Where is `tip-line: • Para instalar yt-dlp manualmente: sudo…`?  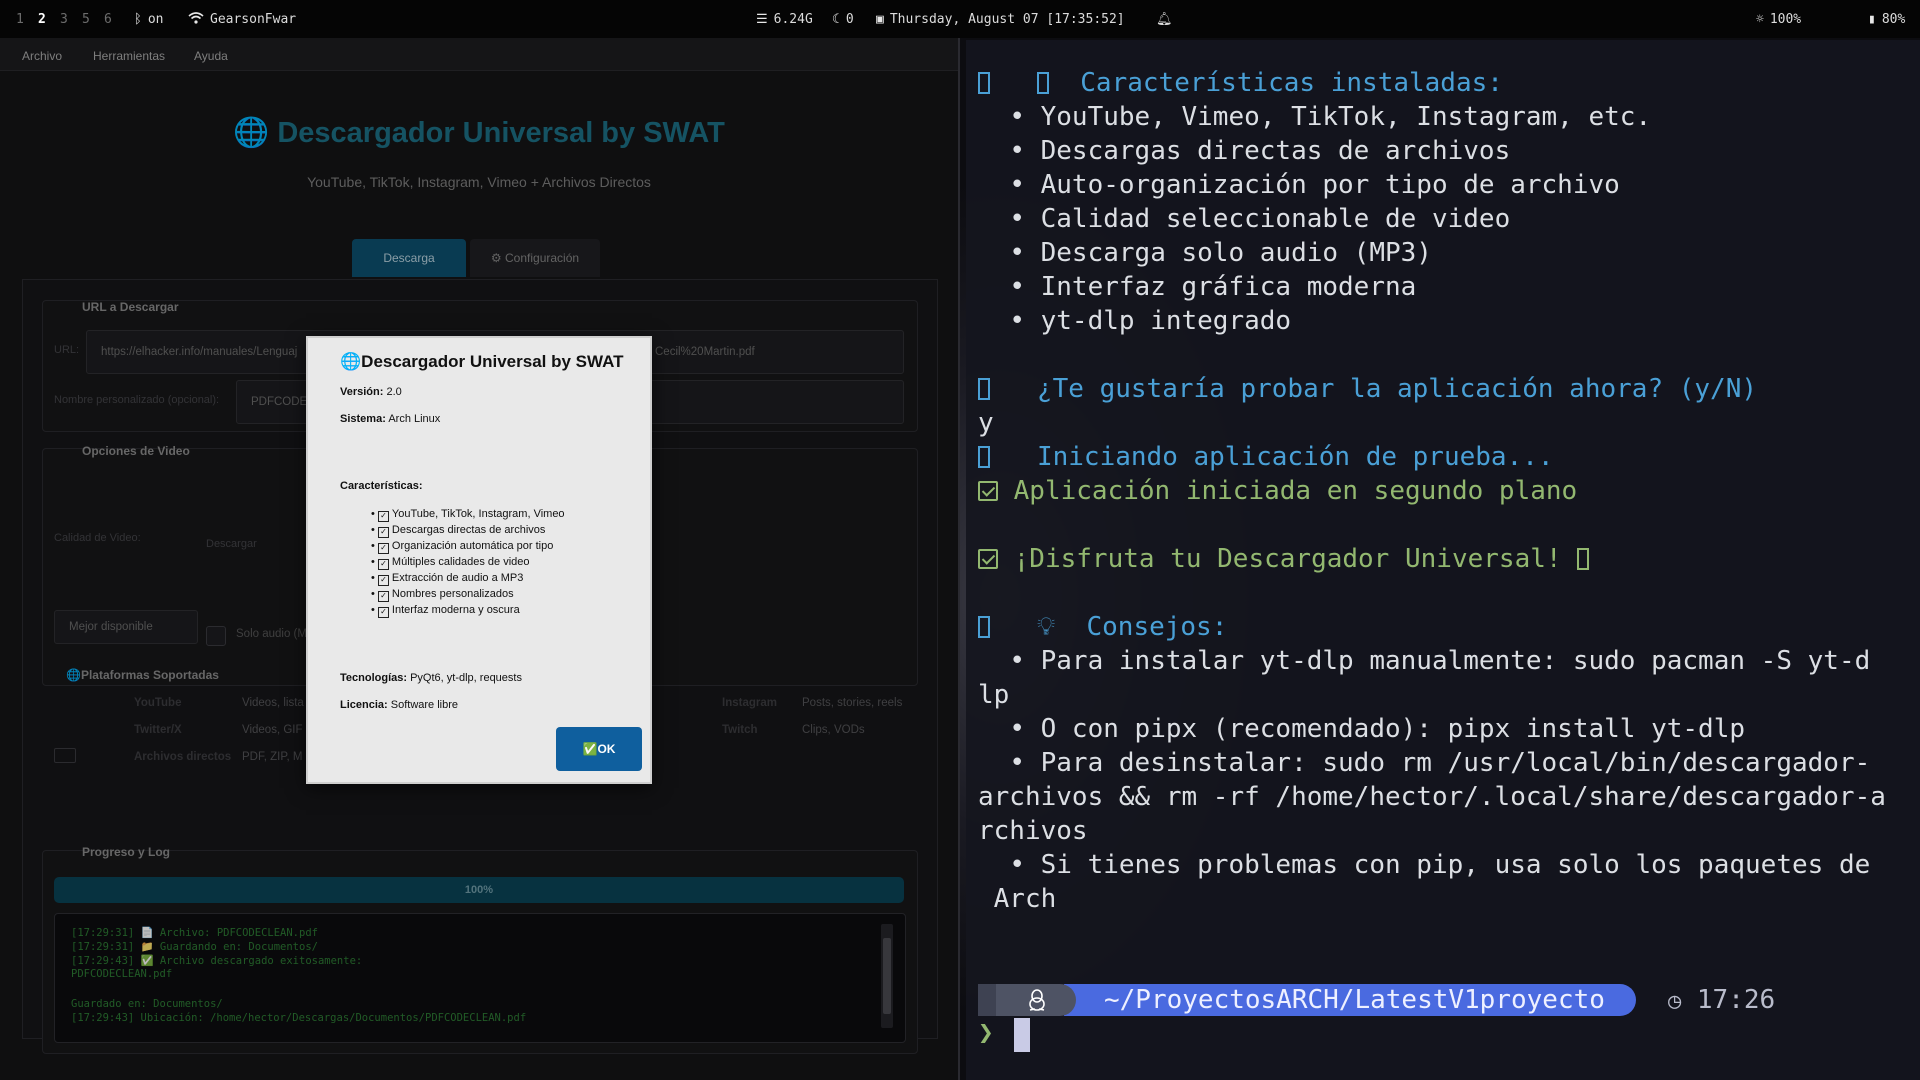 tip-line: • Para instalar yt-dlp manualmente: sudo… is located at coordinates (1440, 661).